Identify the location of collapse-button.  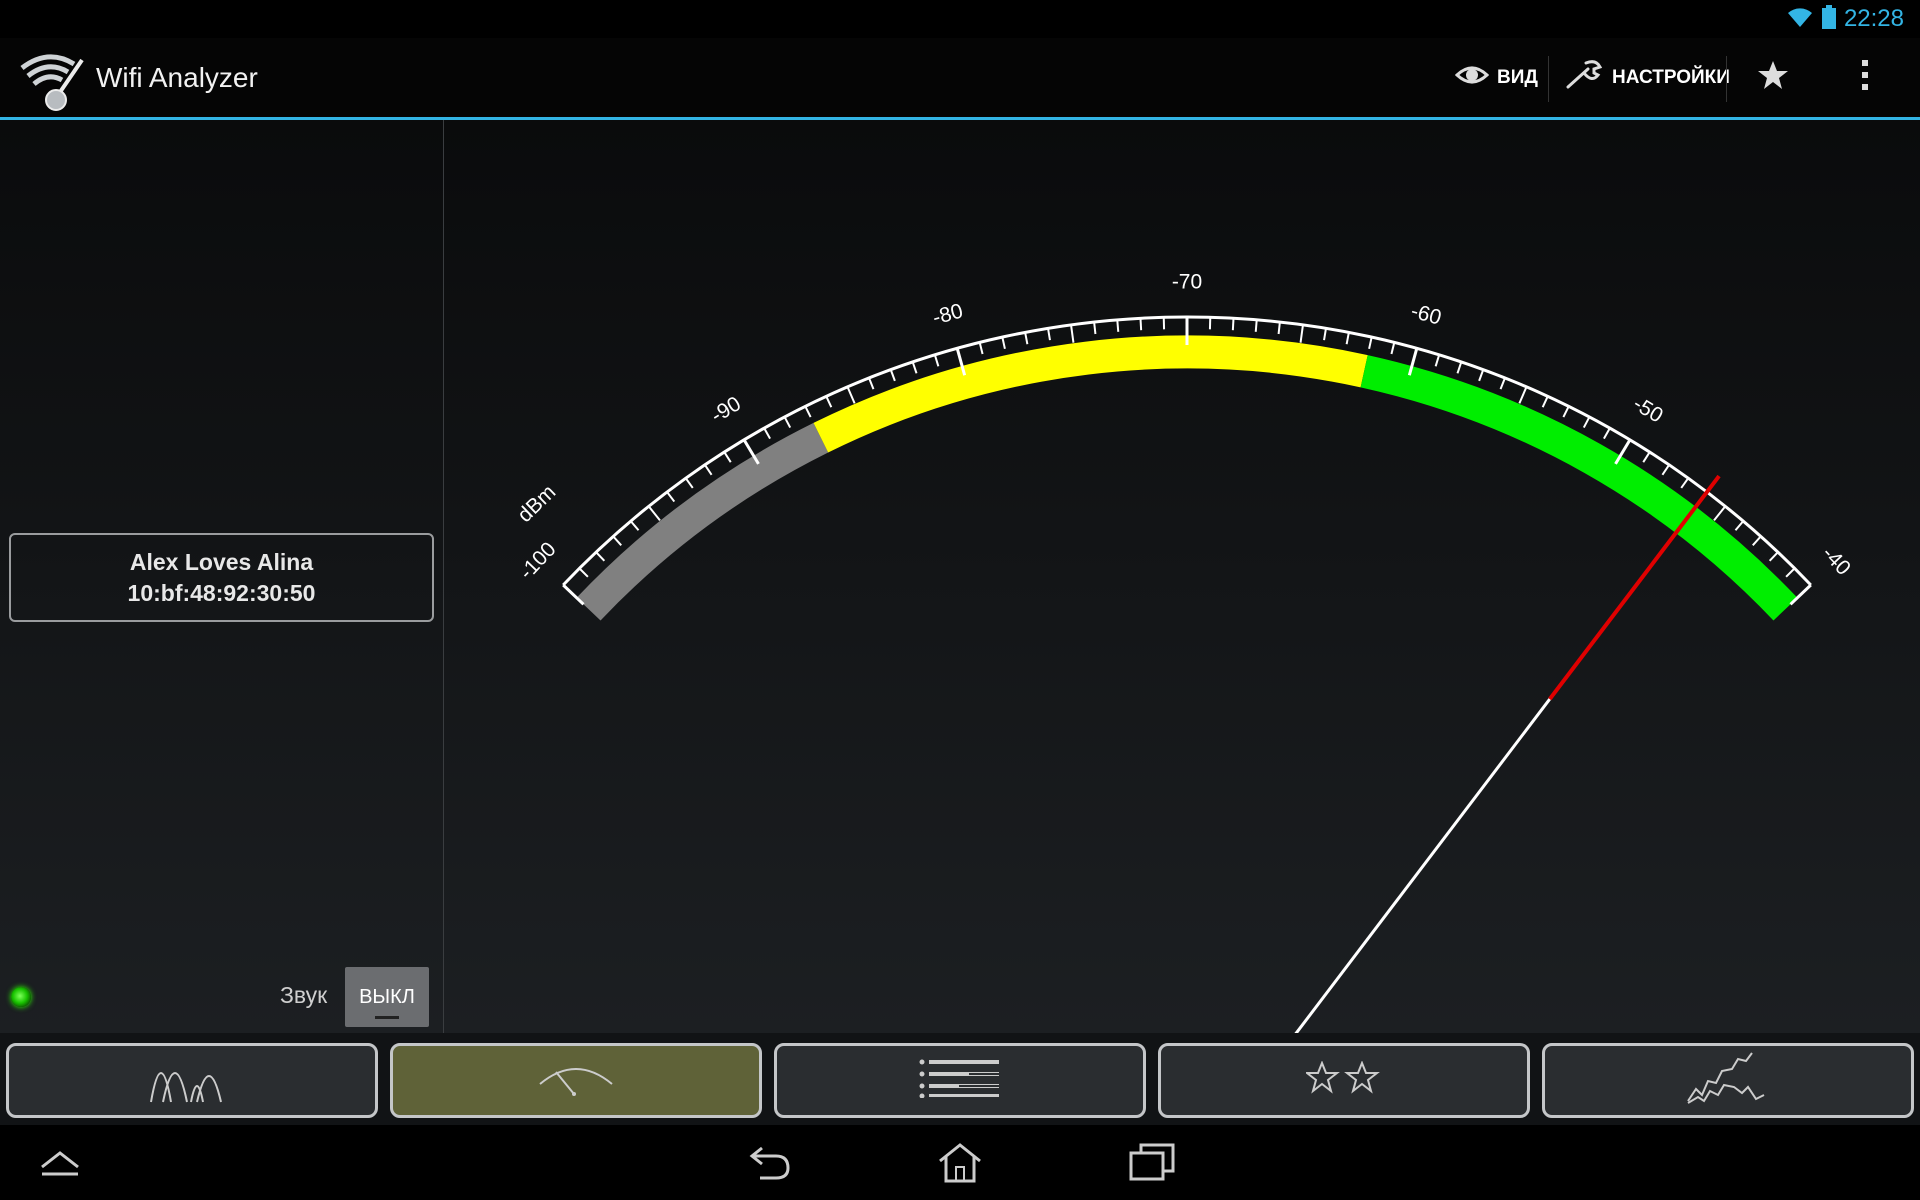
(60, 1164).